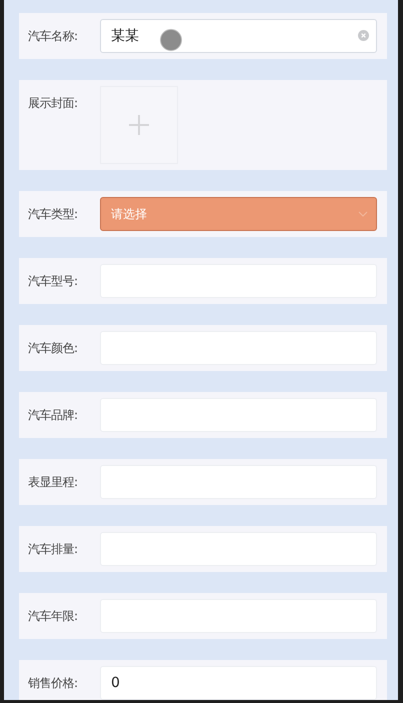 This screenshot has height=703, width=403. Describe the element at coordinates (53, 549) in the screenshot. I see `field-label: 汽车排量:` at that location.